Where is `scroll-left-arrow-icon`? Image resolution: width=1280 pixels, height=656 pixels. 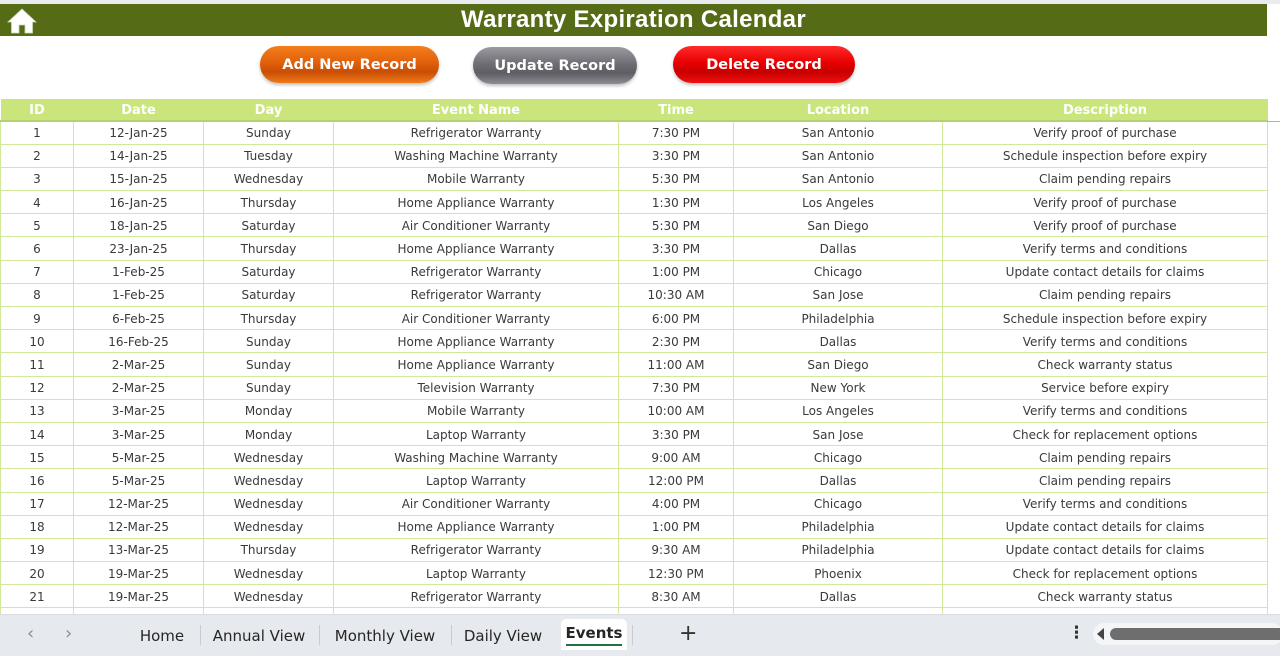 scroll-left-arrow-icon is located at coordinates (1100, 634).